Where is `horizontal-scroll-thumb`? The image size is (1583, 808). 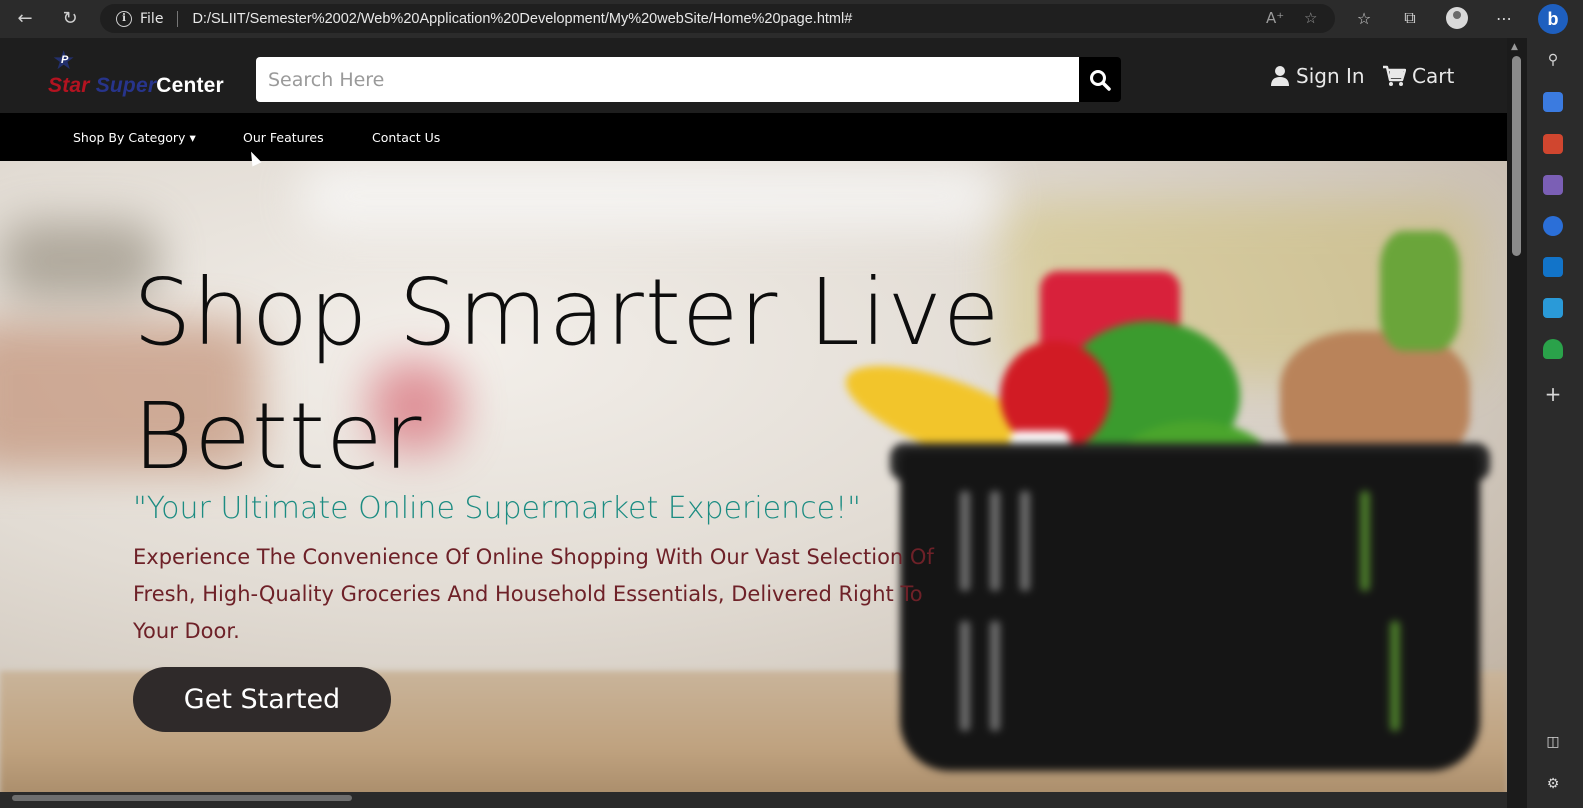
horizontal-scroll-thumb is located at coordinates (182, 798).